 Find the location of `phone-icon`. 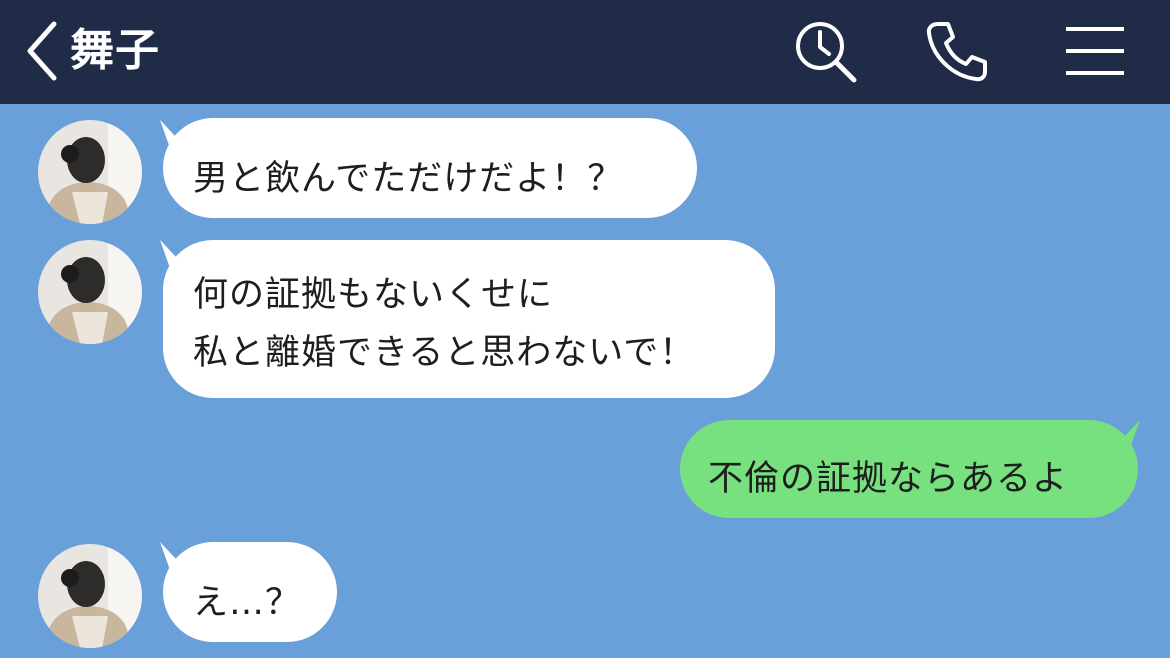

phone-icon is located at coordinates (956, 52).